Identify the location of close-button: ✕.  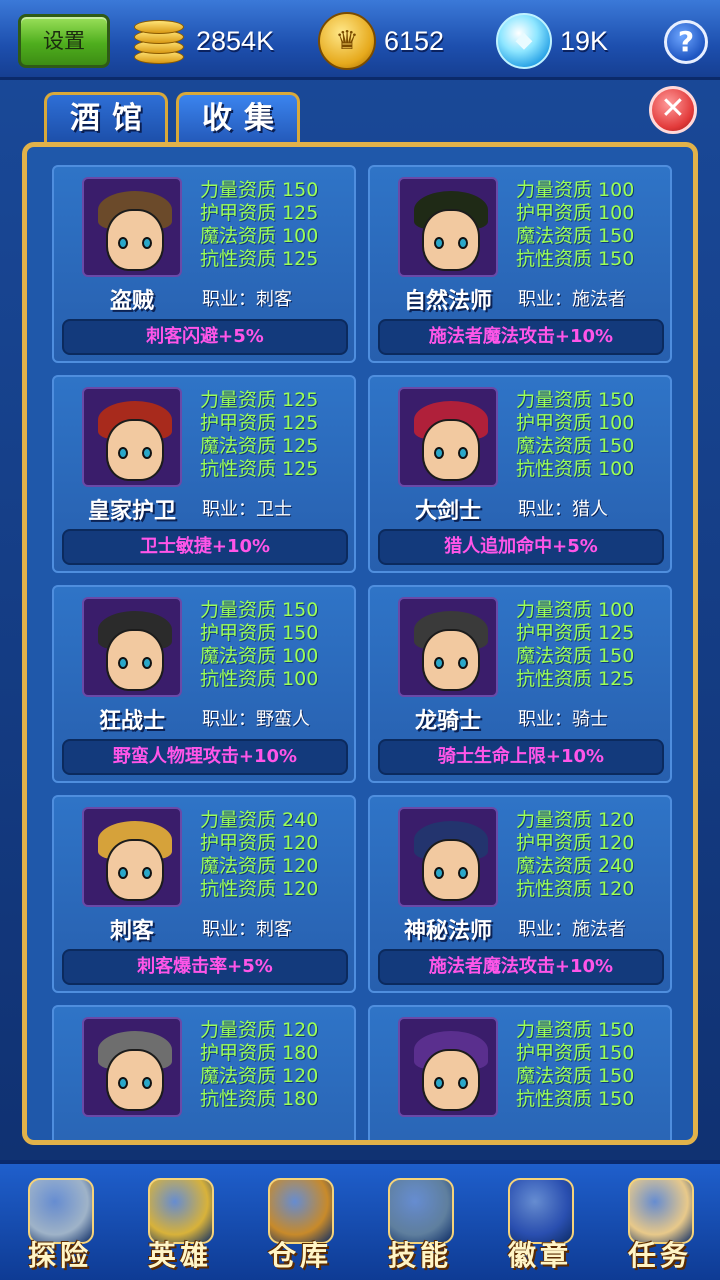
(673, 110).